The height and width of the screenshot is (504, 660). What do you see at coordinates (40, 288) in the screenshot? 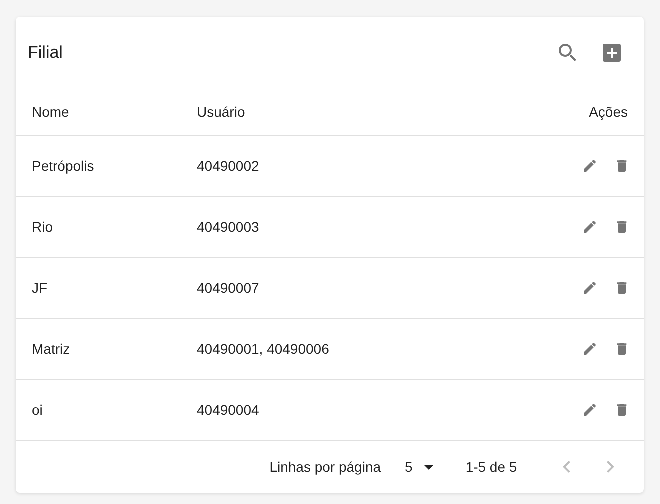
I see `table-cell-text: JF` at bounding box center [40, 288].